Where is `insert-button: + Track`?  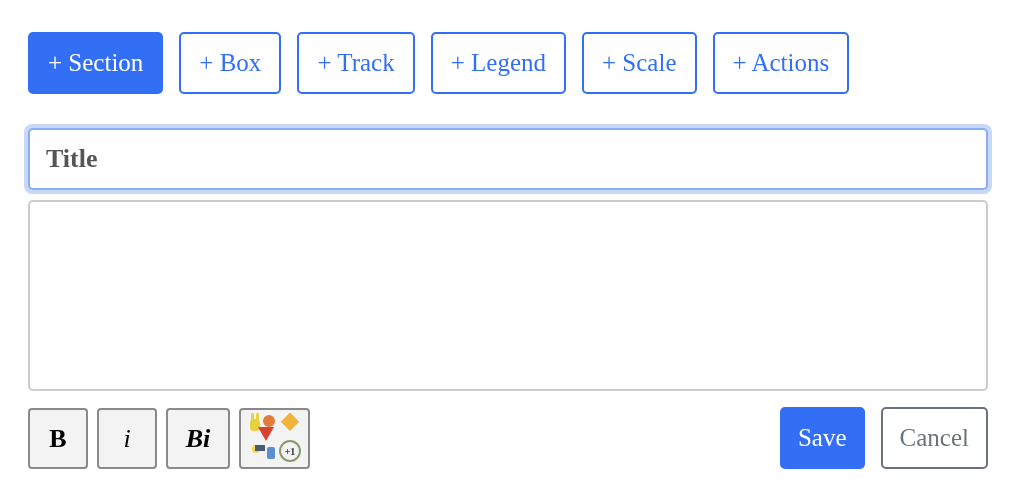
insert-button: + Track is located at coordinates (356, 63).